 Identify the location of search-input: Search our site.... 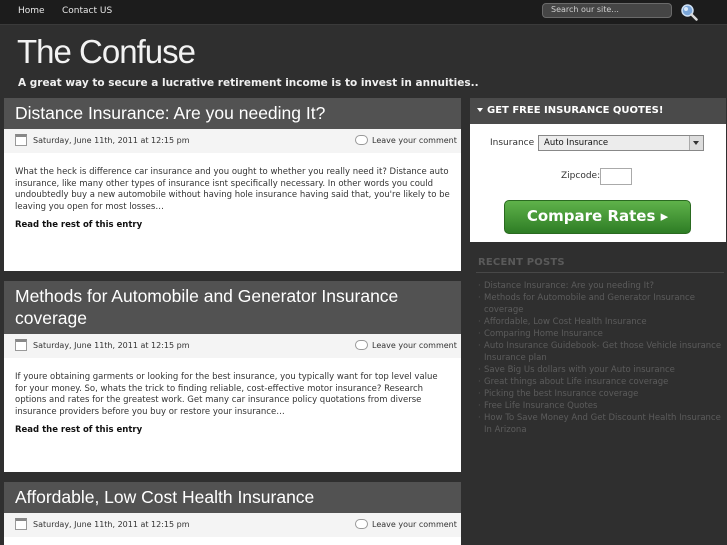
(607, 10).